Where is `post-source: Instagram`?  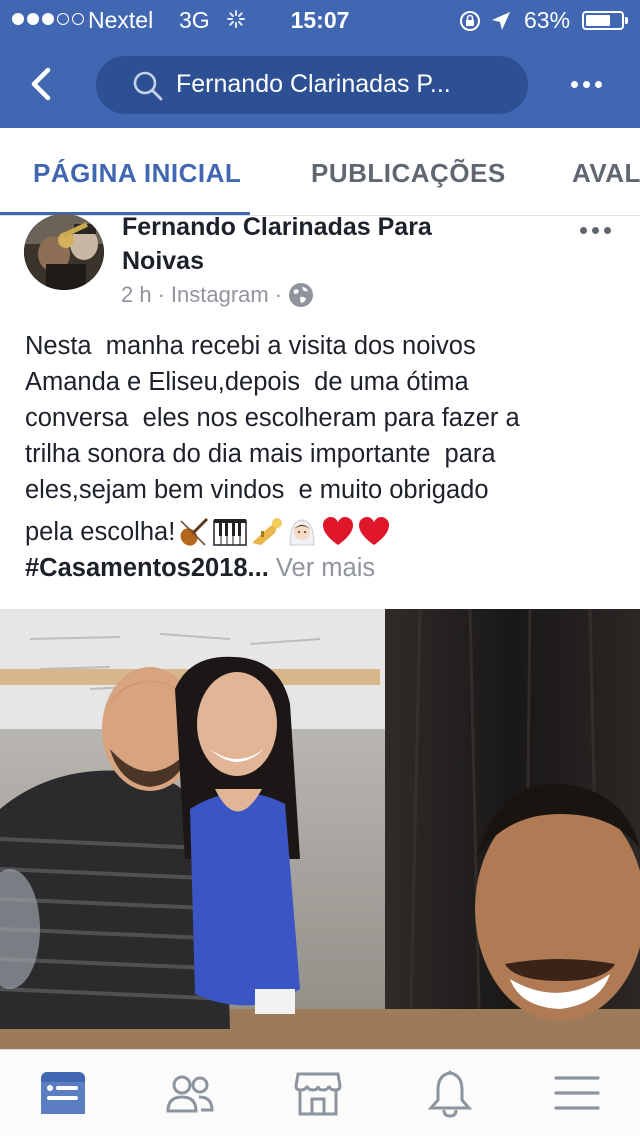 post-source: Instagram is located at coordinates (219, 294).